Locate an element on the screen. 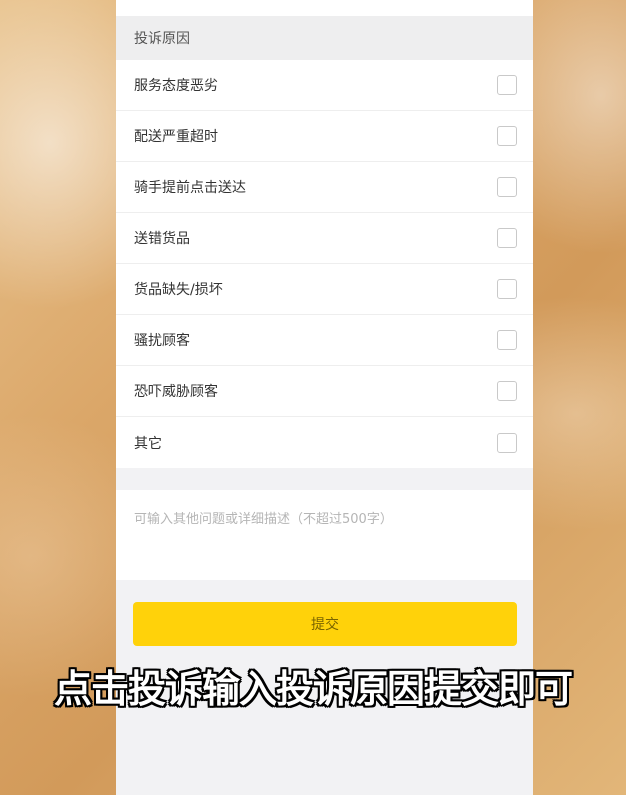 This screenshot has width=626, height=795. reason-label: 骚扰顾客 is located at coordinates (162, 341).